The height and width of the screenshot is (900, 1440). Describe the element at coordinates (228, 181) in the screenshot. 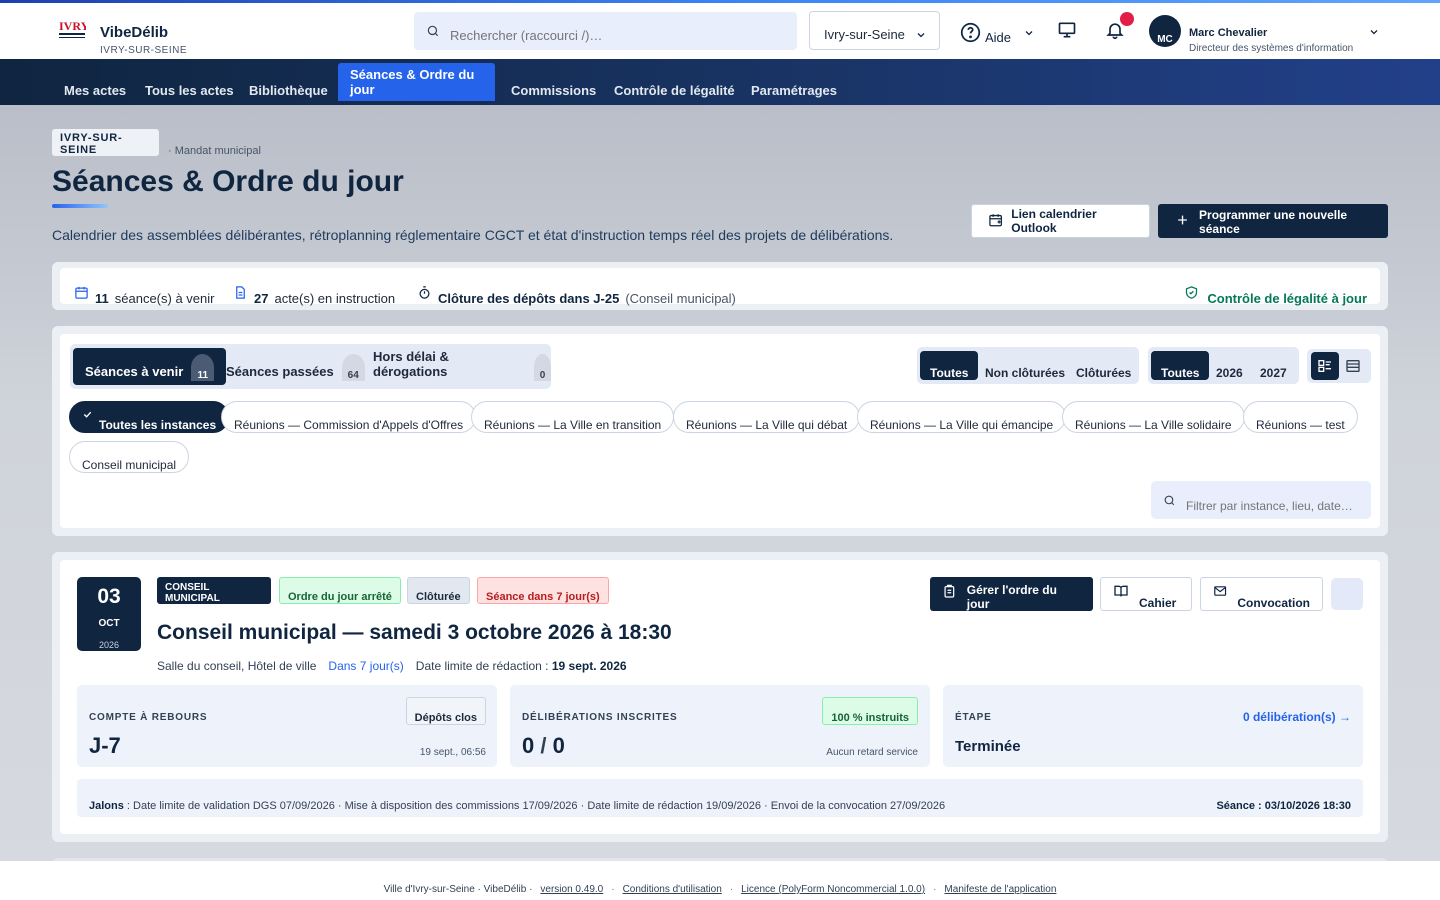

I see `page-title: Séances & Ordre du jour` at that location.